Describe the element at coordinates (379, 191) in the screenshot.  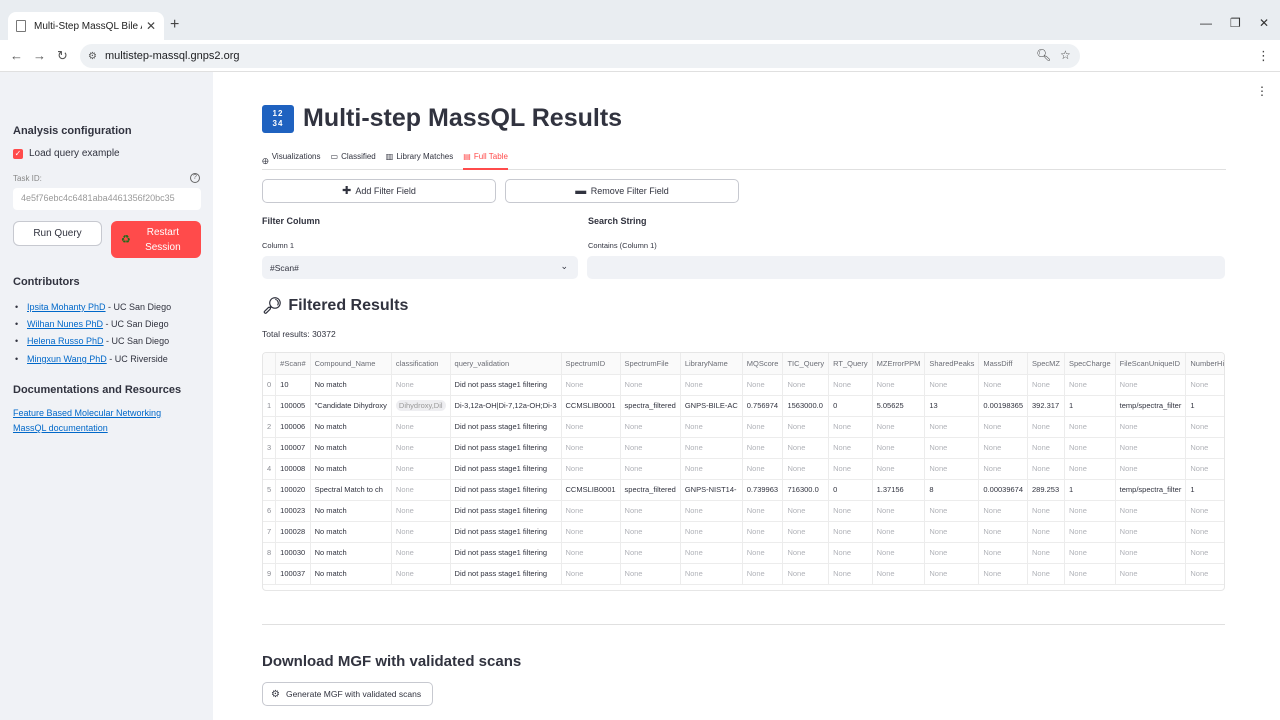
I see `add-filter-button: ✚ Add Filter Field` at that location.